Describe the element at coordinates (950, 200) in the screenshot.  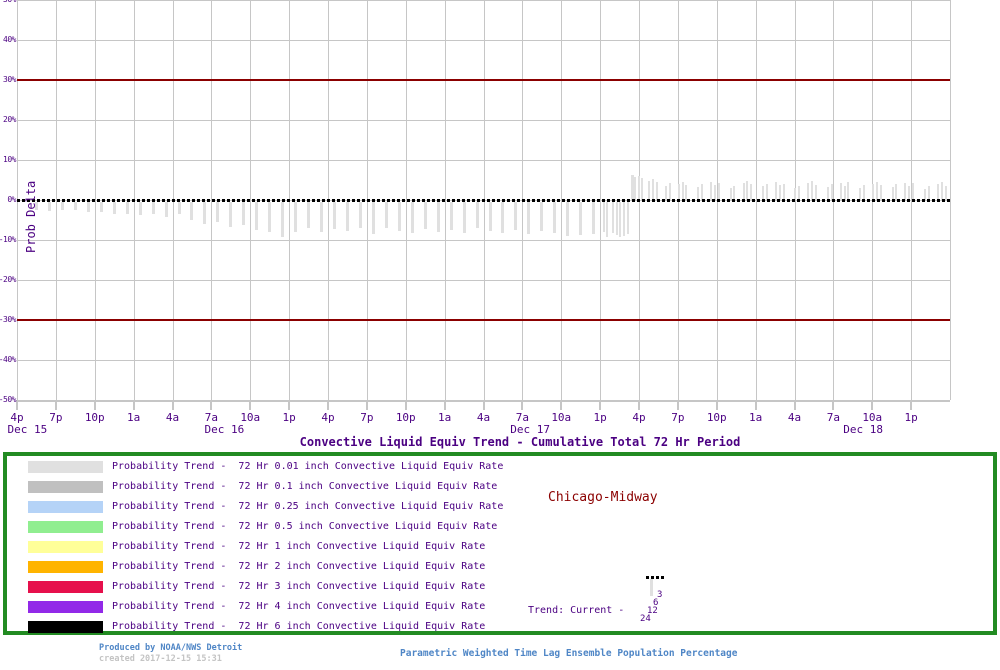
I see `gridline-vertical` at that location.